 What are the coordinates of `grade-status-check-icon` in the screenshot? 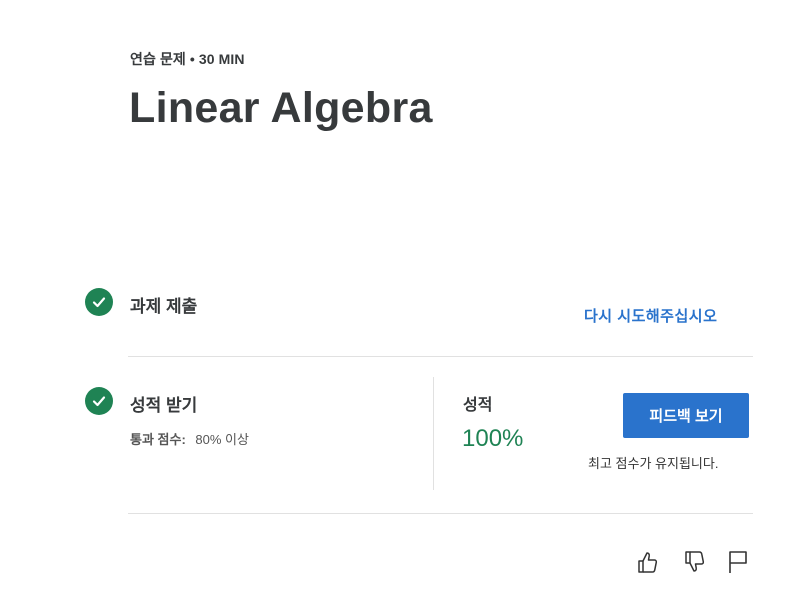 It's located at (99, 401).